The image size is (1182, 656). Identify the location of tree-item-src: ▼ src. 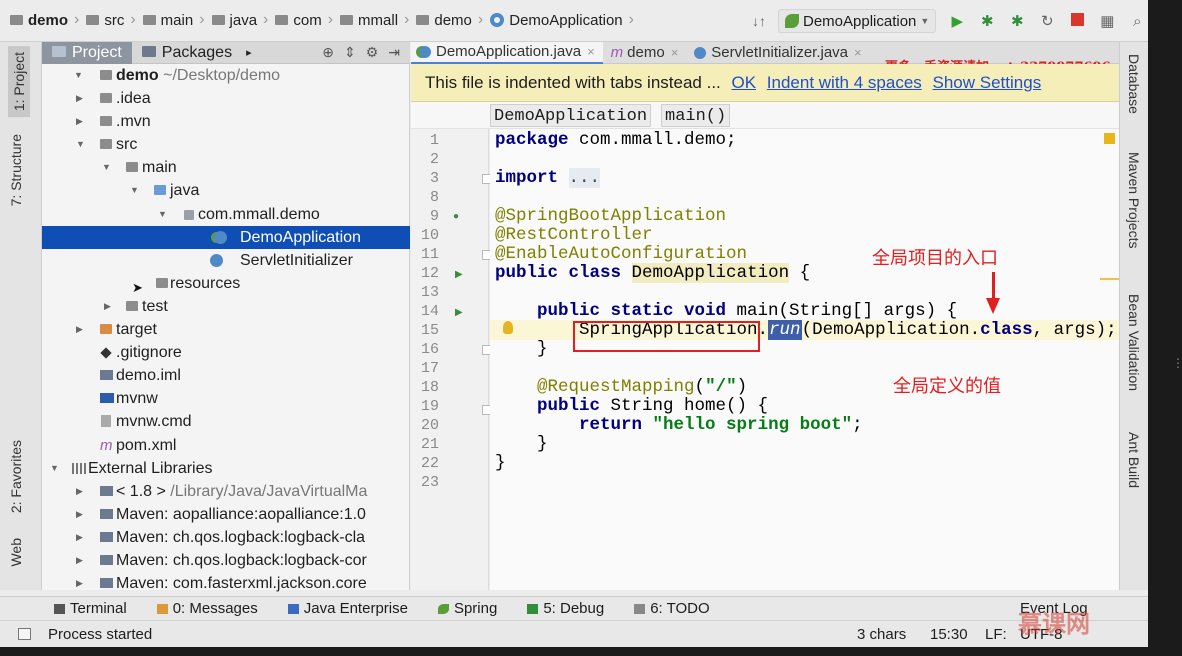
(226, 144).